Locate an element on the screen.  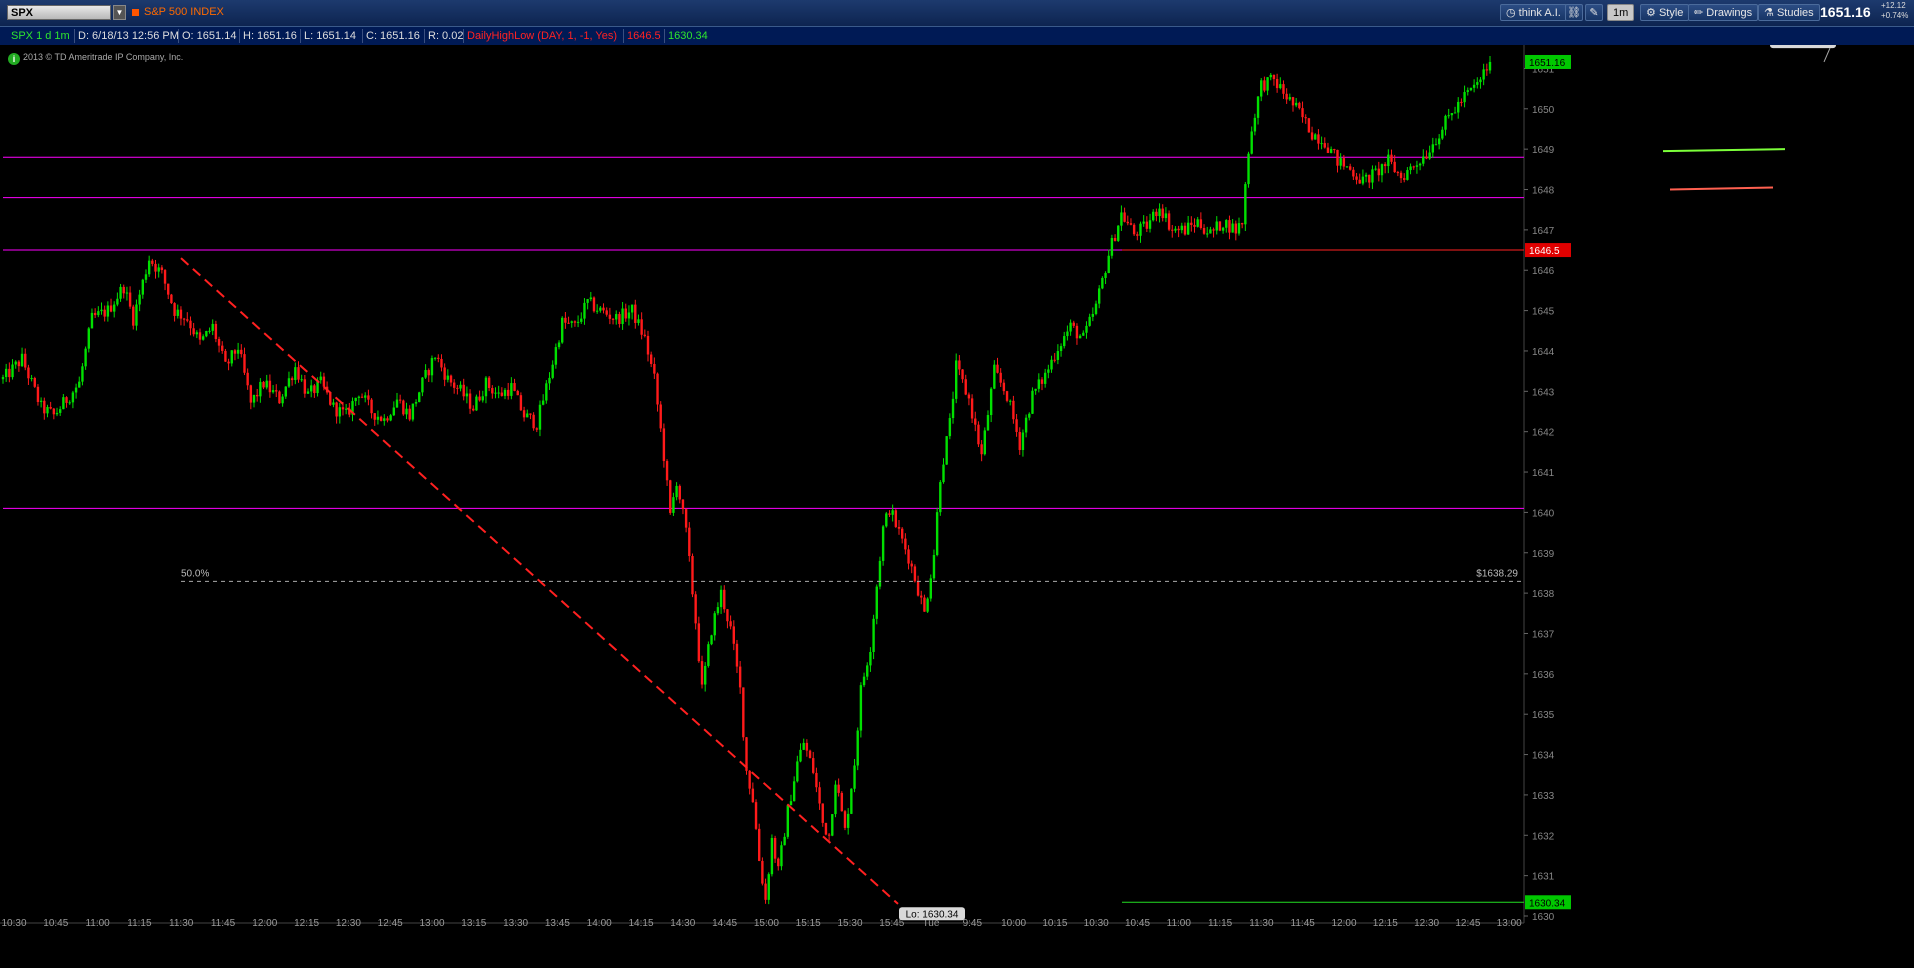
y-tick-label: 1648 is located at coordinates (1543, 191).